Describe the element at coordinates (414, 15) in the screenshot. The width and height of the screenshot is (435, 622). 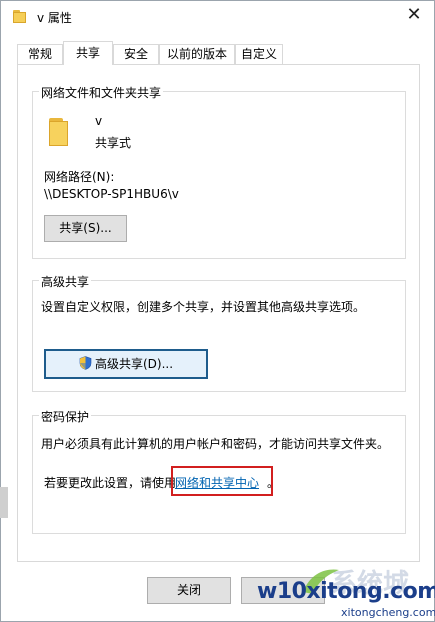
I see `close-icon: ✕` at that location.